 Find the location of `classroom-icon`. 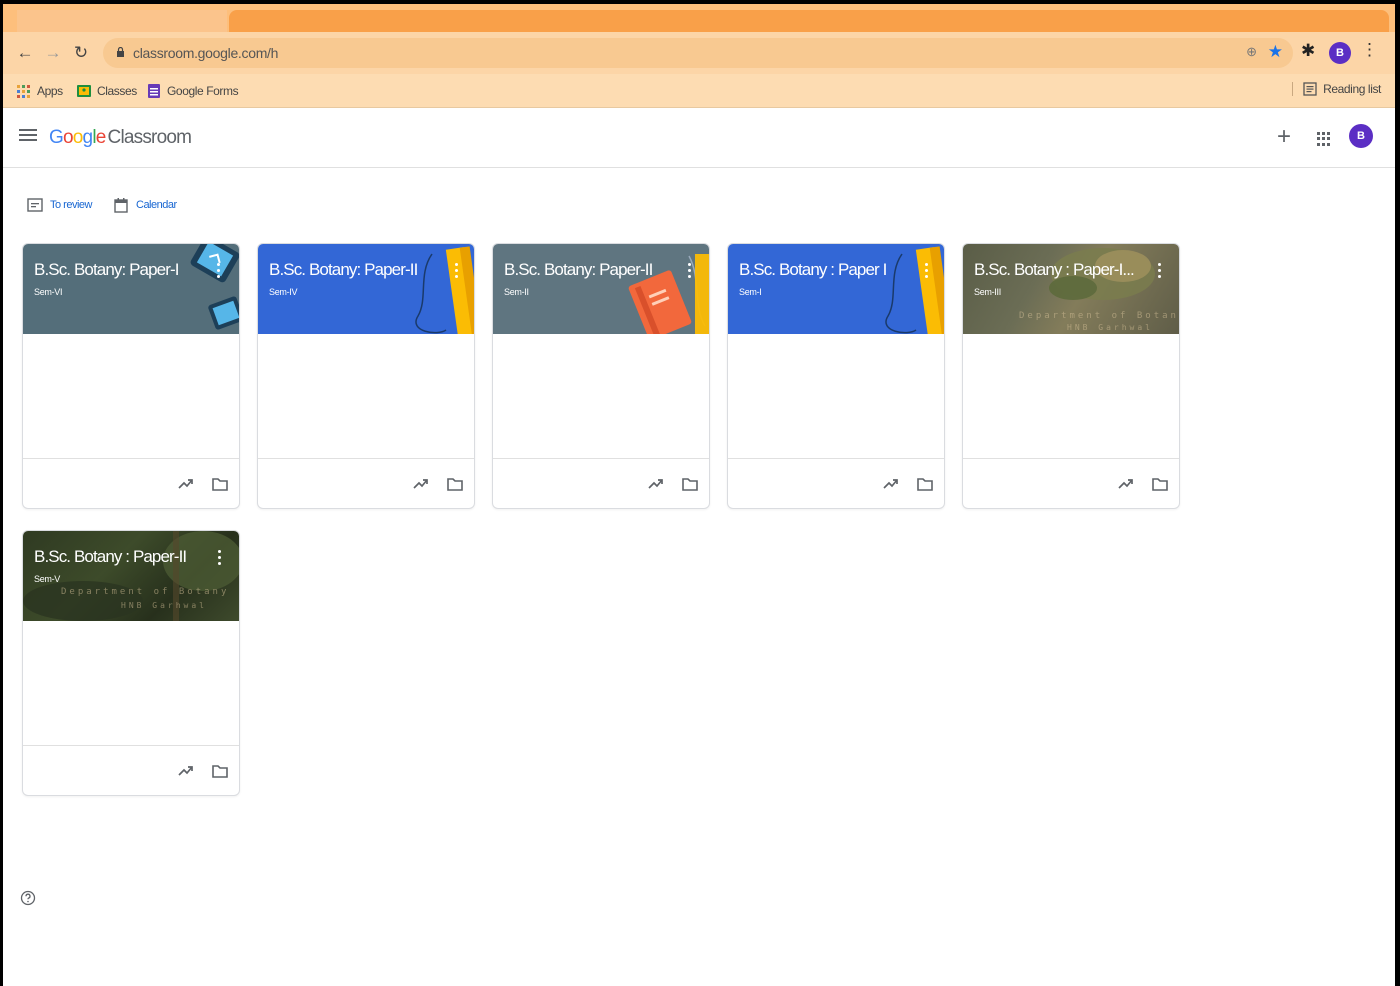

classroom-icon is located at coordinates (84, 91).